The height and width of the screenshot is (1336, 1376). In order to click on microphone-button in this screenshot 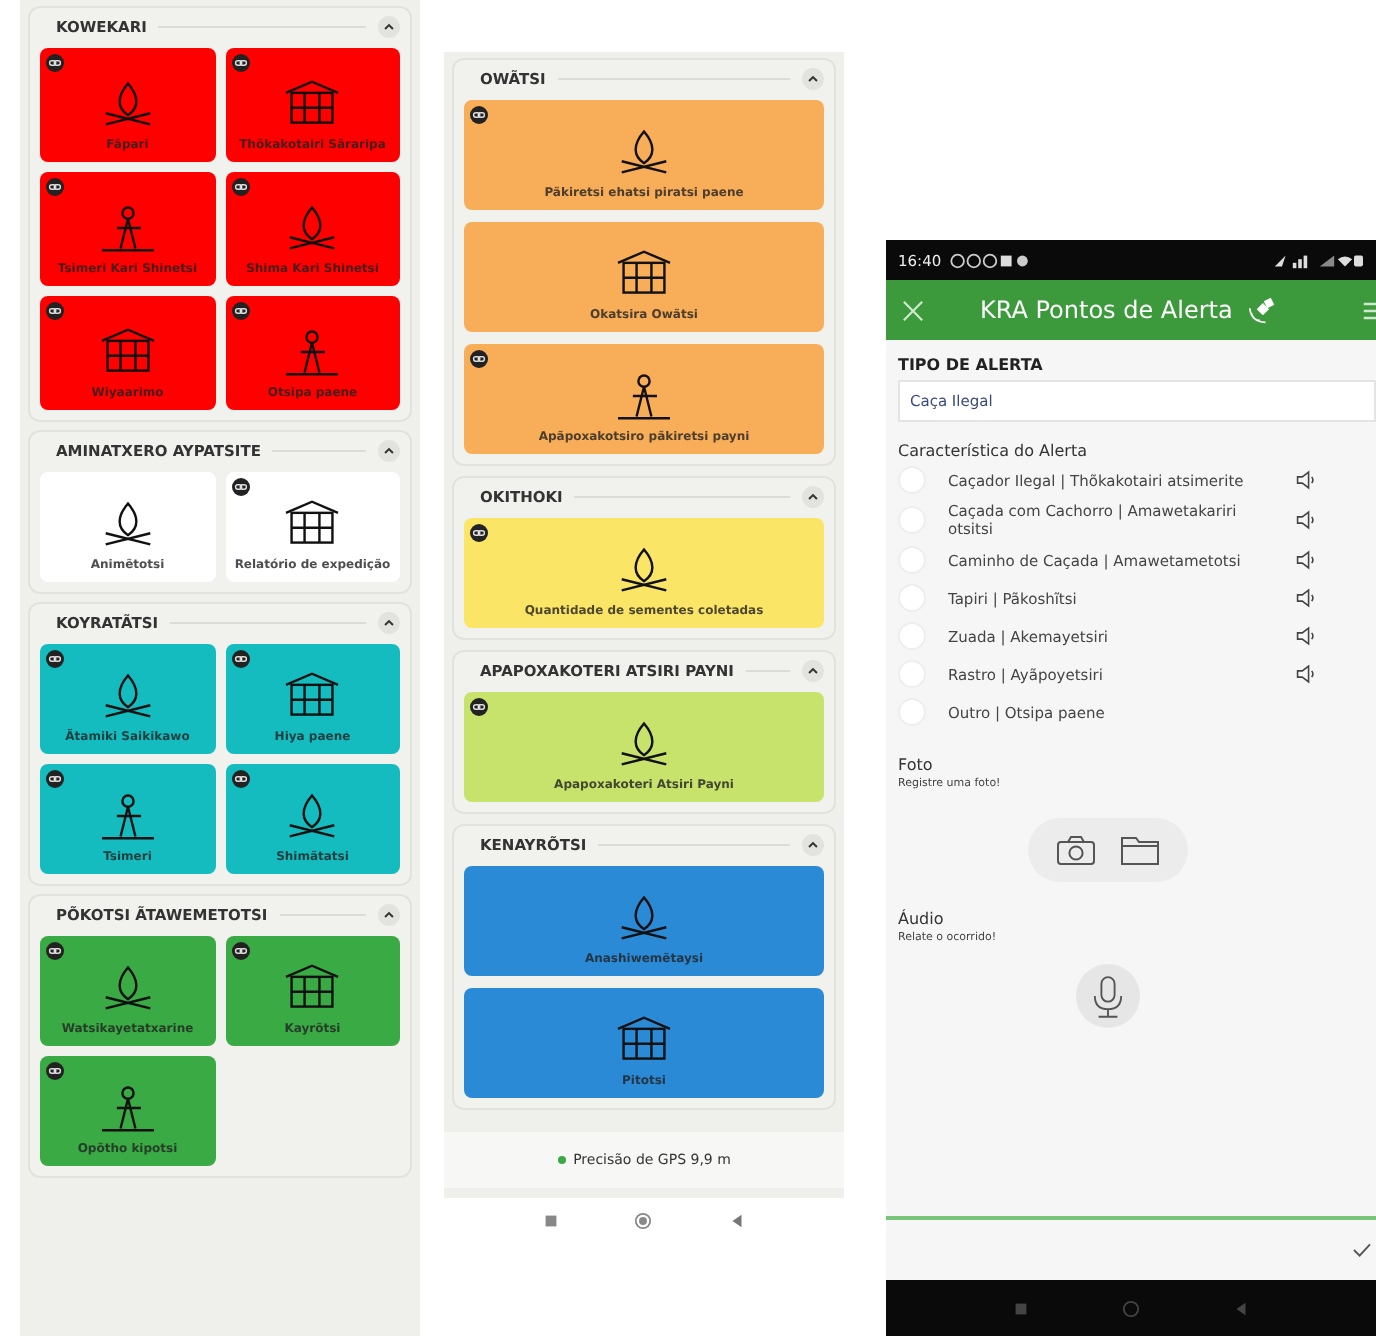, I will do `click(1107, 996)`.